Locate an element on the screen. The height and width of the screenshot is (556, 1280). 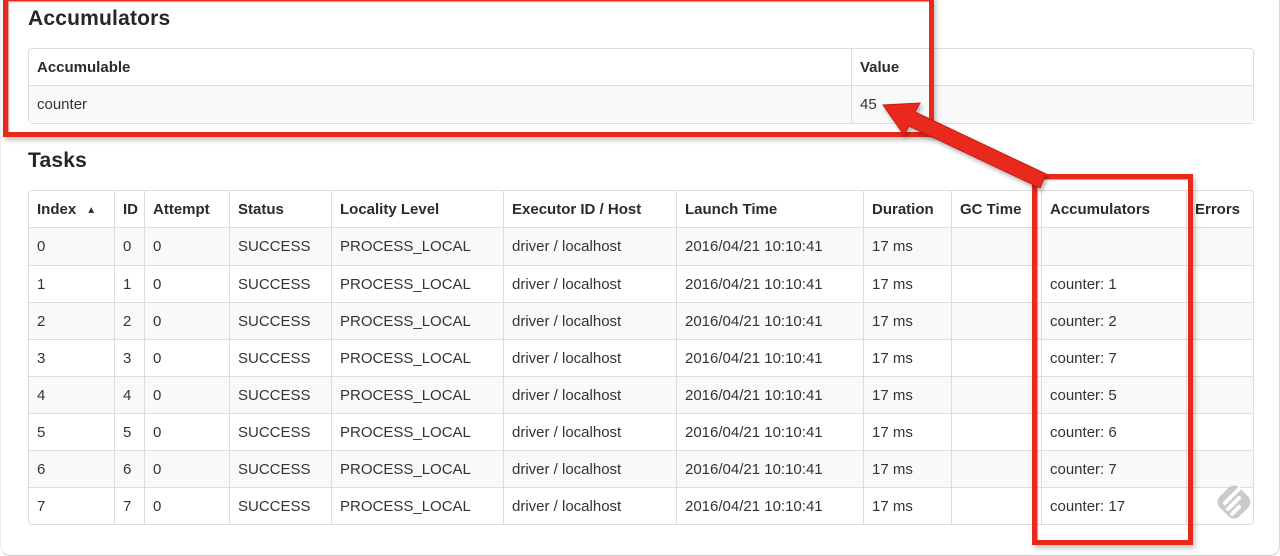
cell-id: 1 is located at coordinates (129, 283).